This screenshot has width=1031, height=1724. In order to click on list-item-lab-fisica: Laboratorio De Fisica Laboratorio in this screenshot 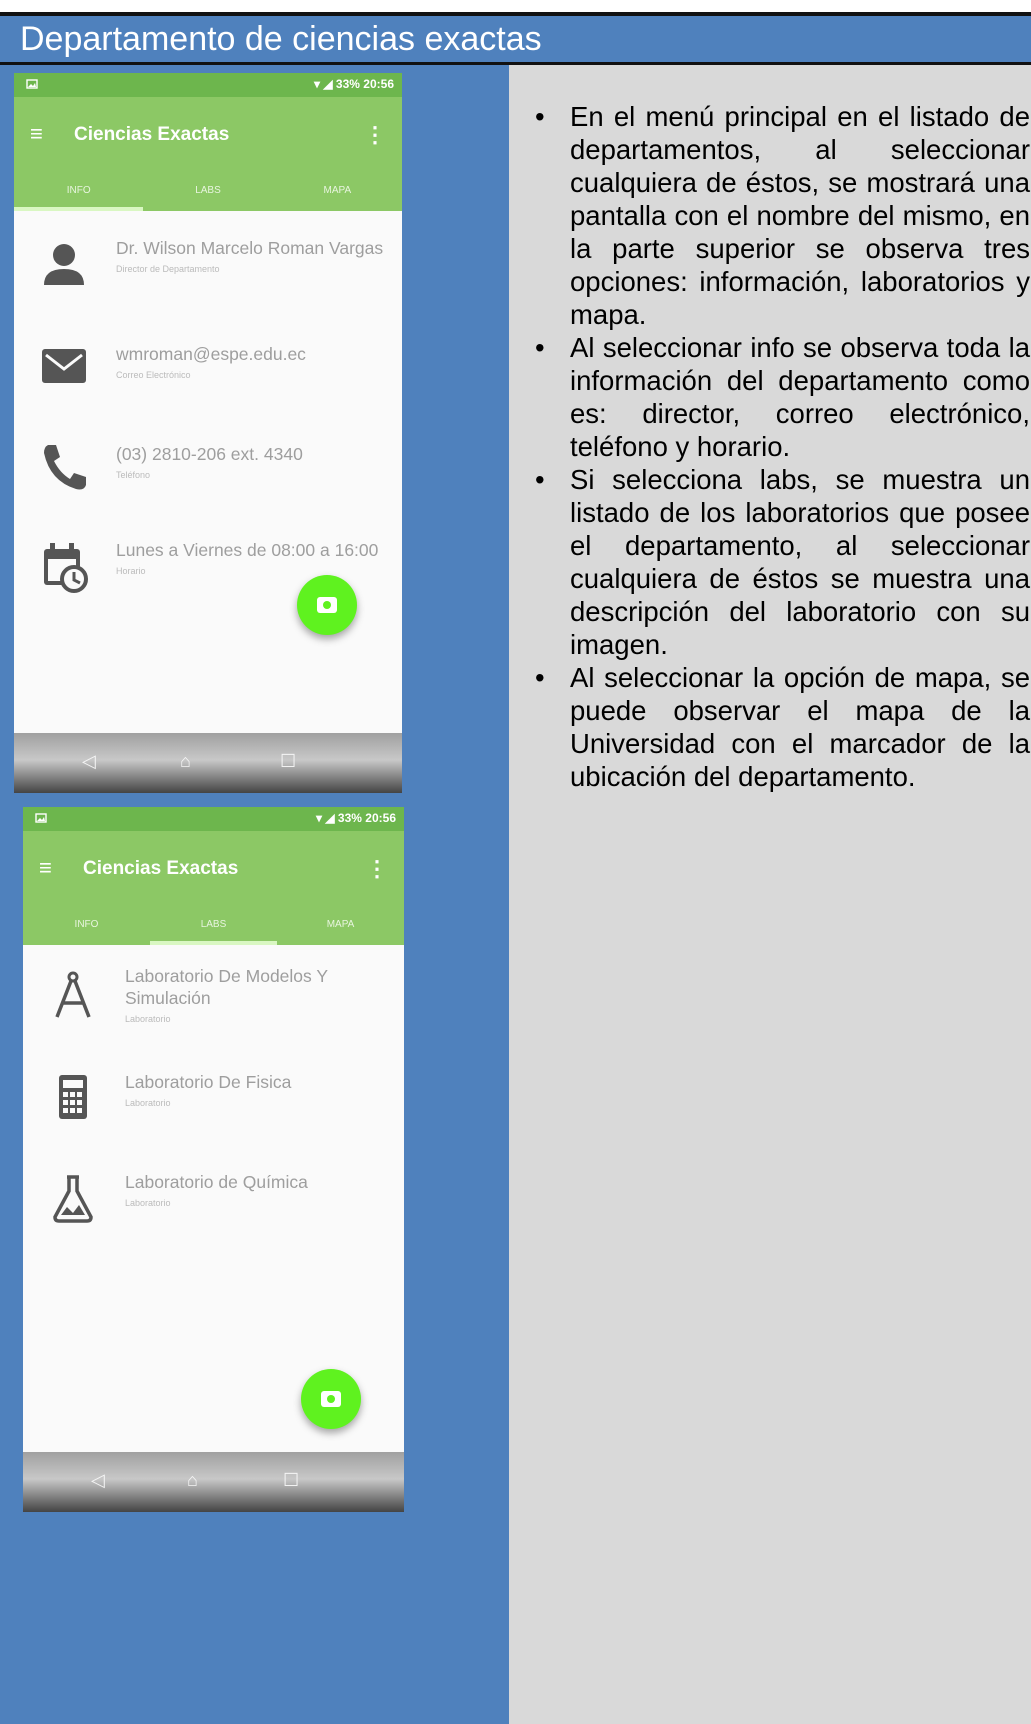, I will do `click(213, 1097)`.